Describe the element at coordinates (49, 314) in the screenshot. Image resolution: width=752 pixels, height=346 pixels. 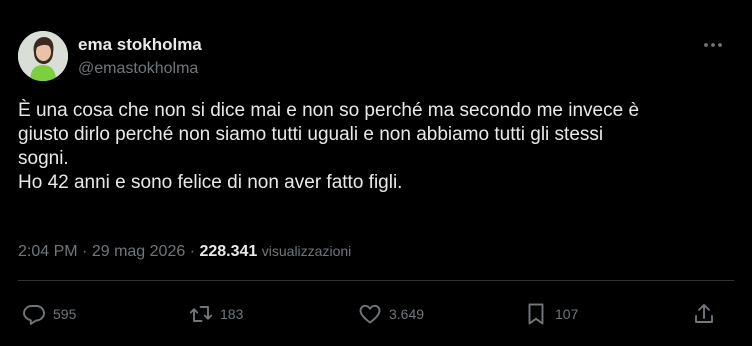
I see `reply-button: 595` at that location.